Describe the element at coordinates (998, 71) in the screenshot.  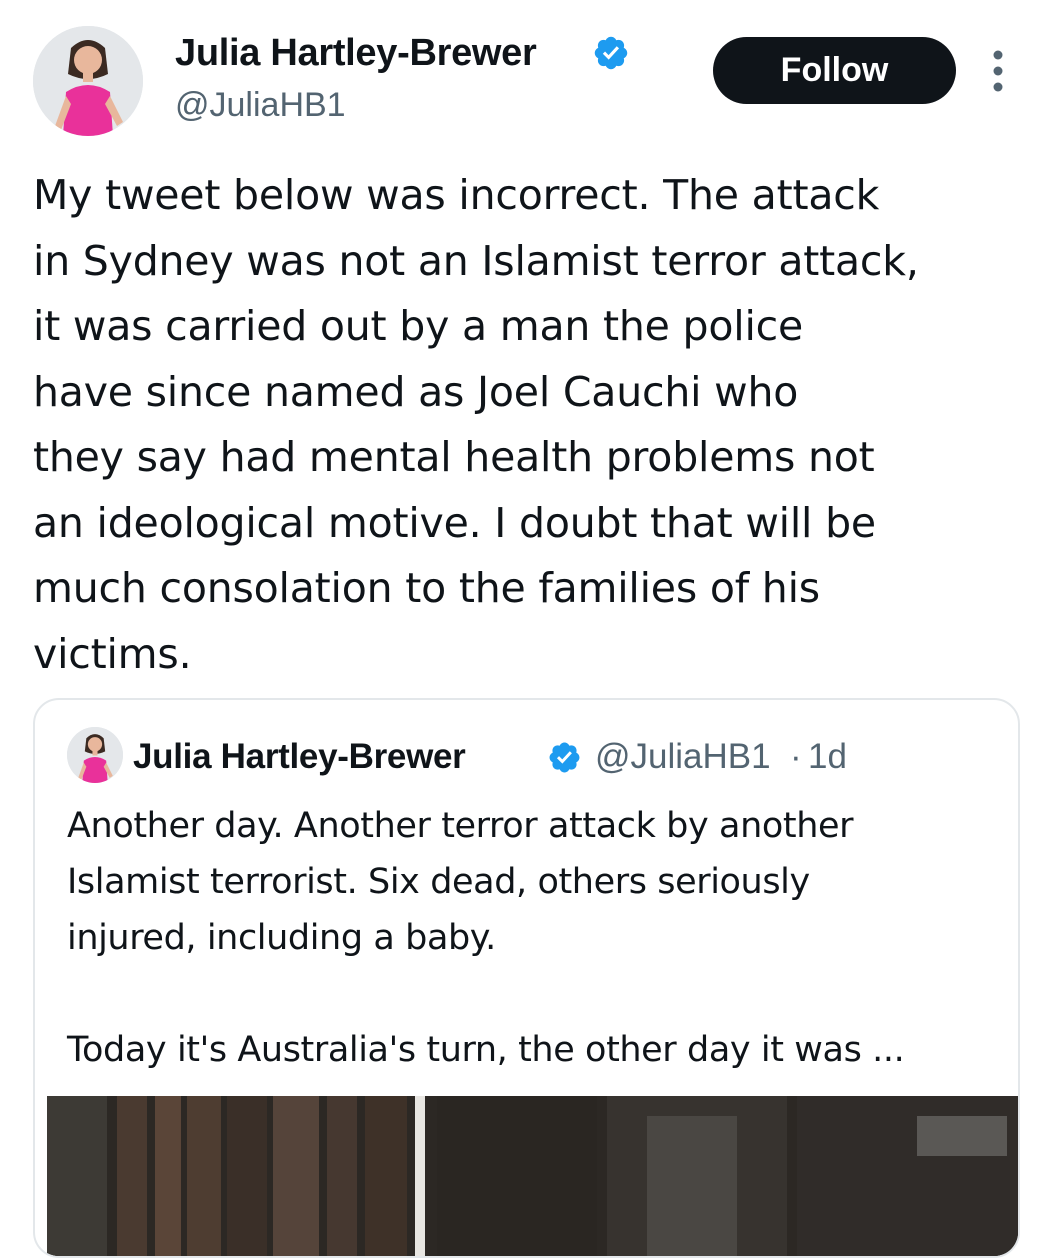
I see `more-options-icon` at that location.